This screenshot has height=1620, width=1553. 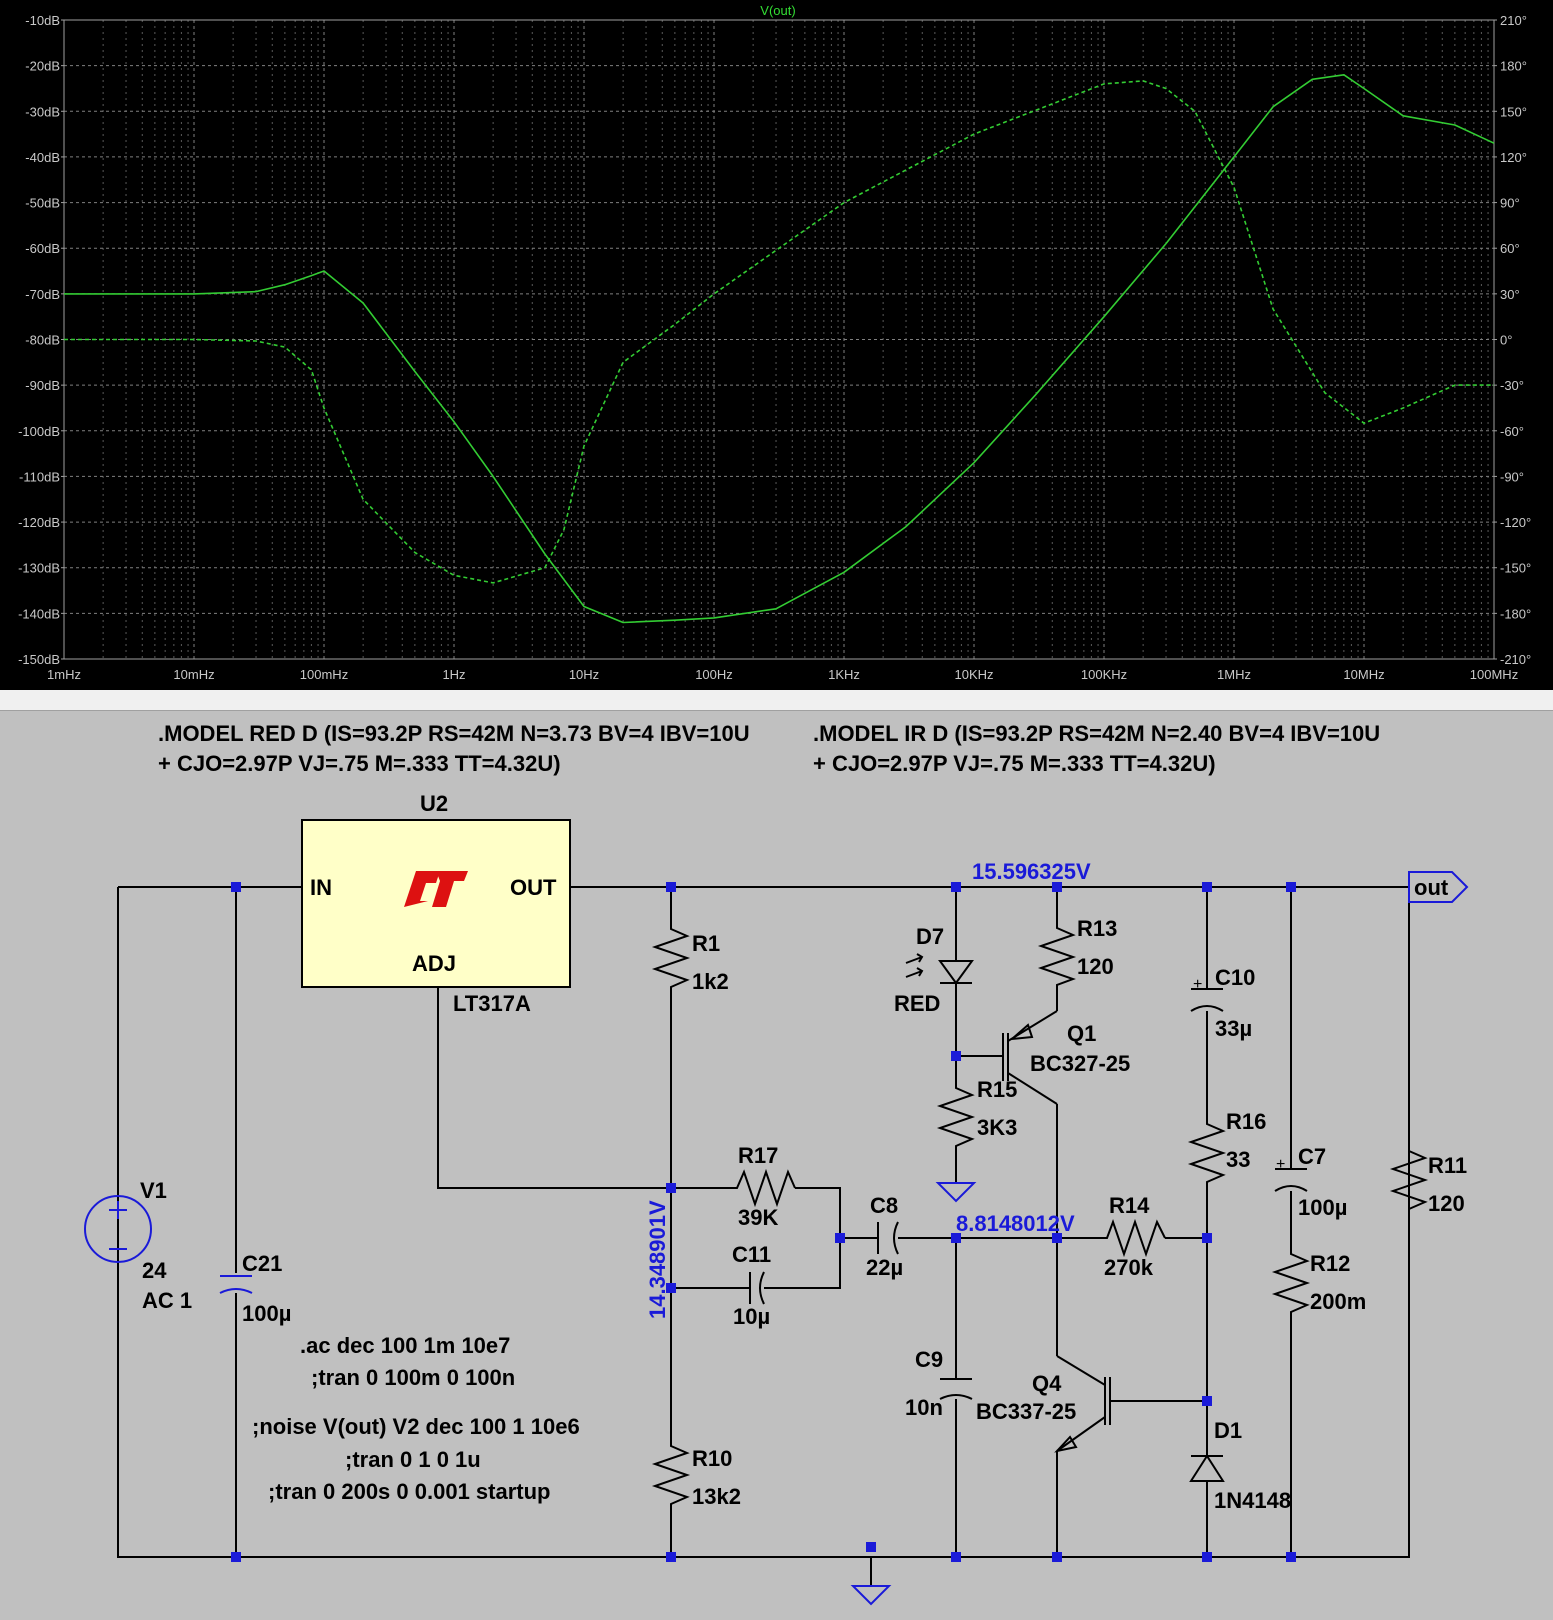 I want to click on trace-name-label: V(out), so click(x=777, y=10).